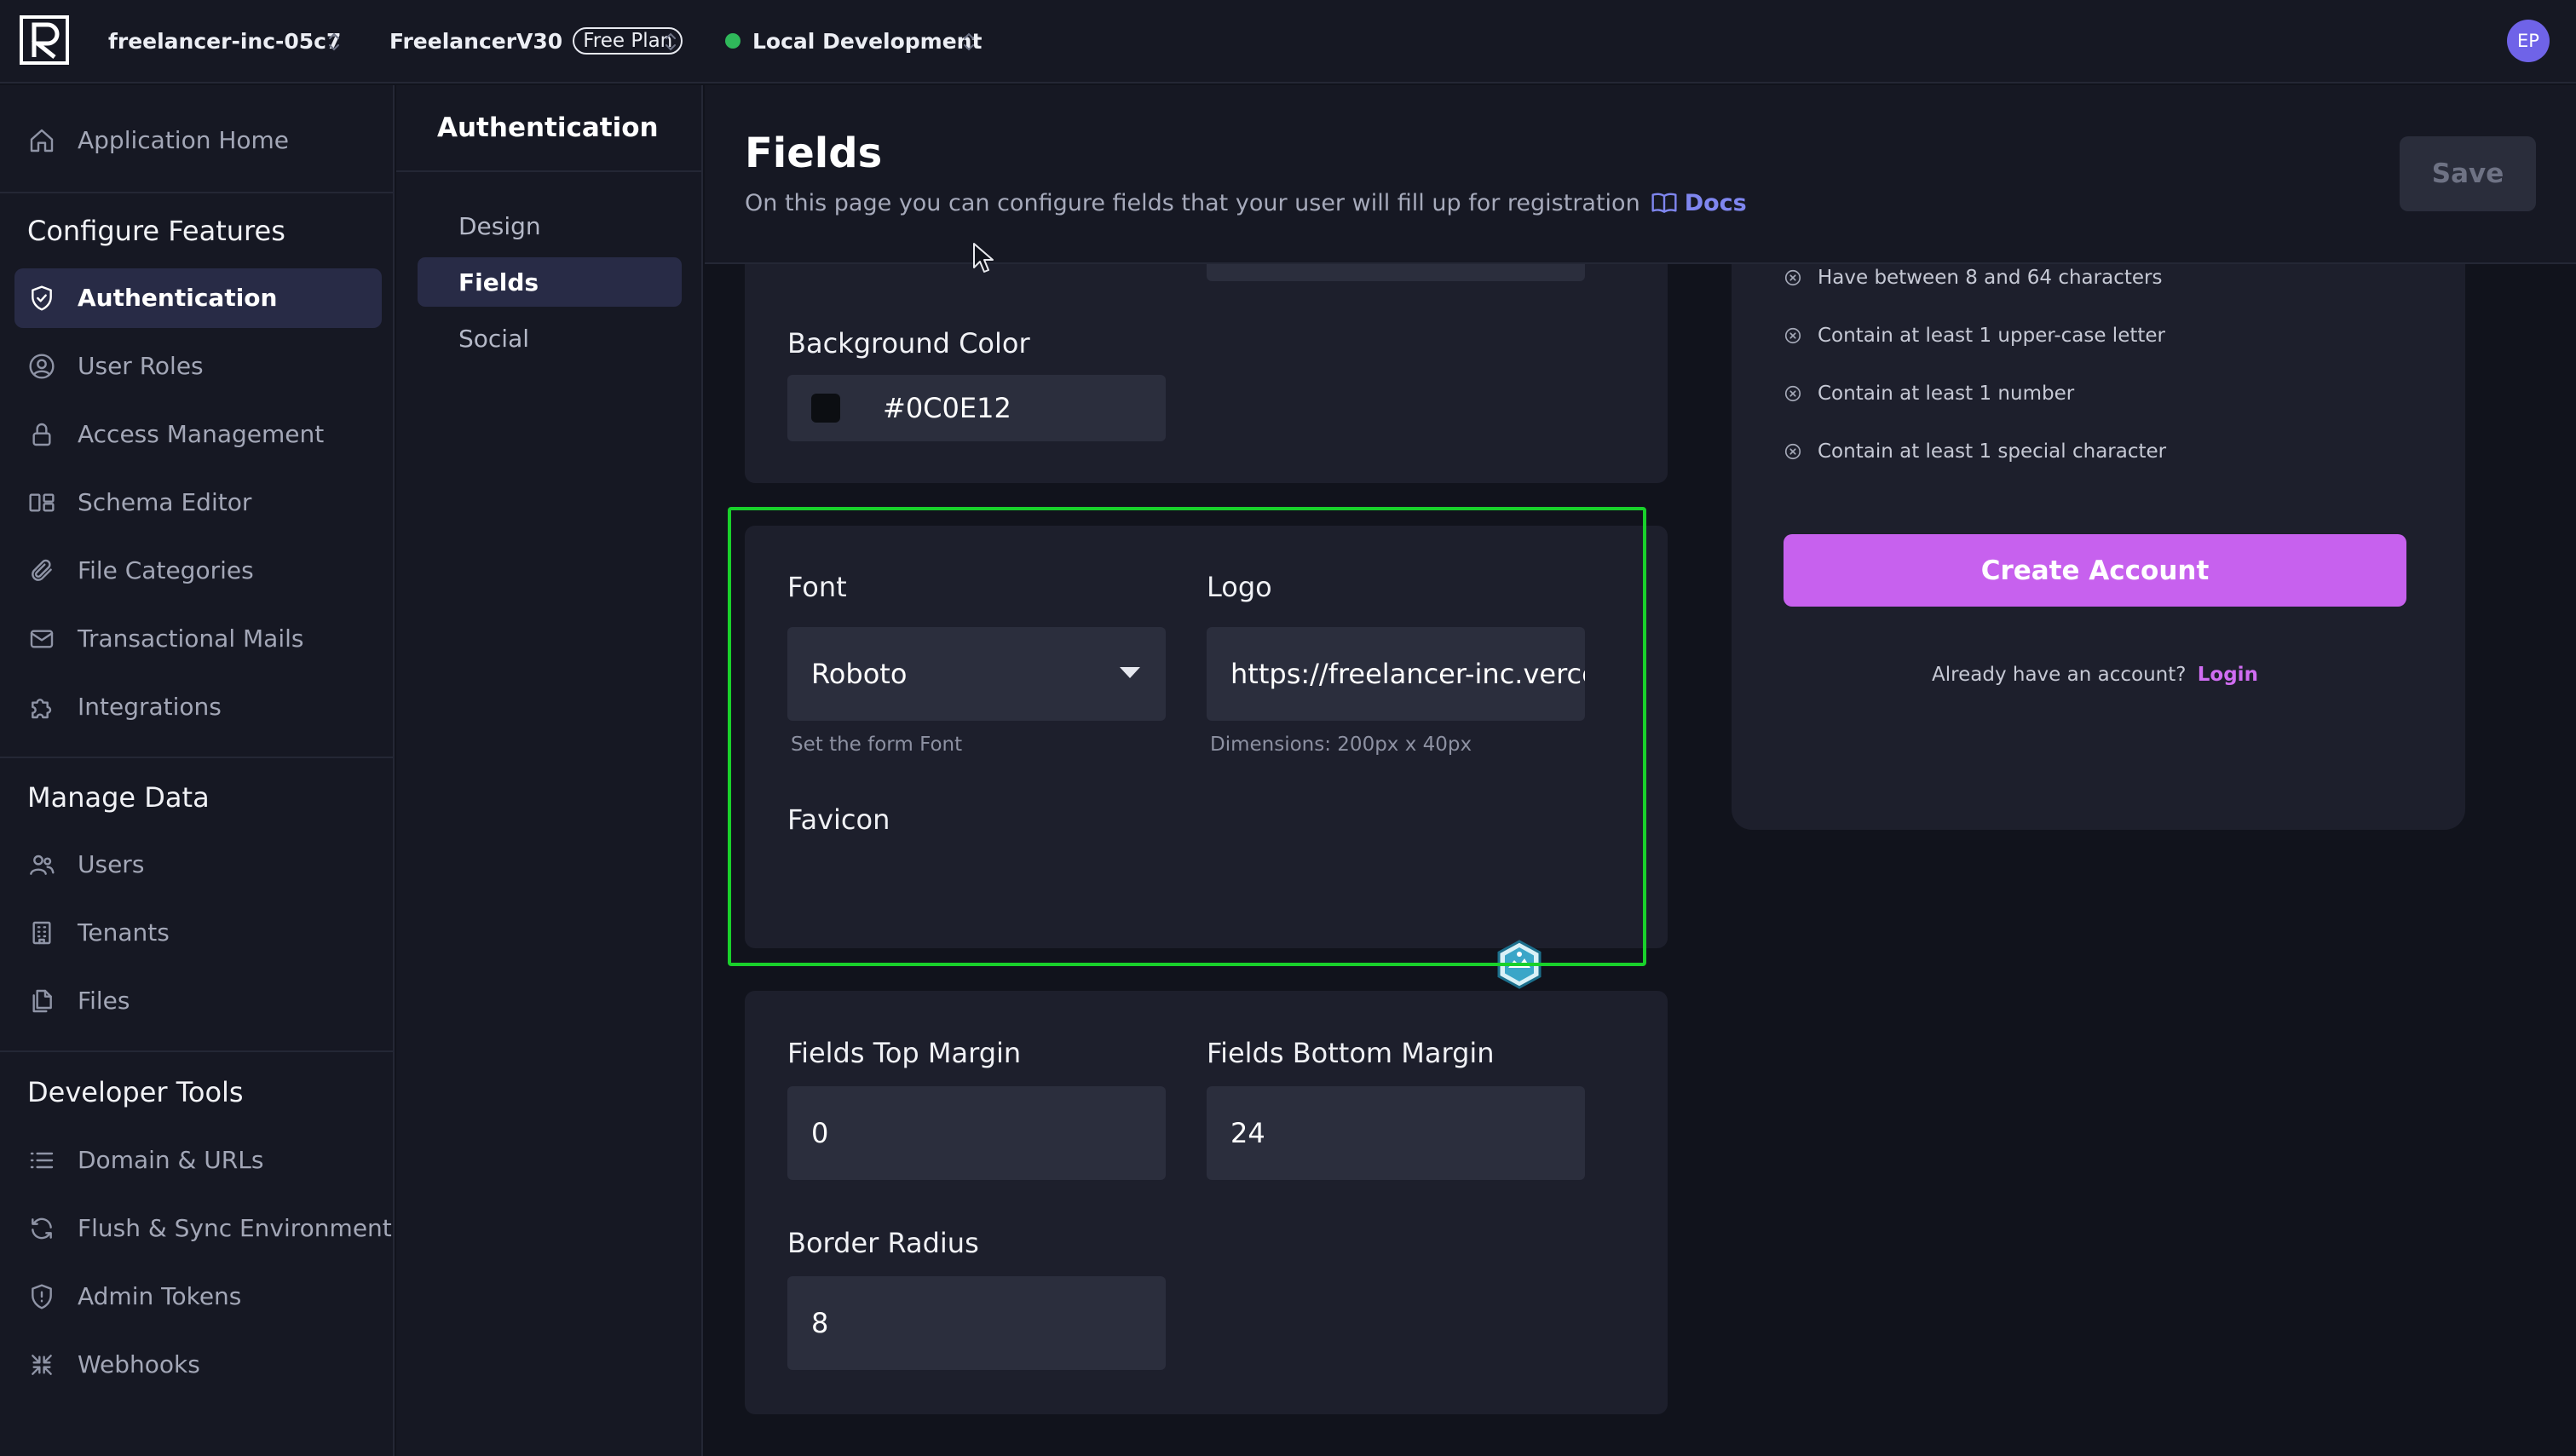 The image size is (2576, 1456). I want to click on mail-icon, so click(42, 639).